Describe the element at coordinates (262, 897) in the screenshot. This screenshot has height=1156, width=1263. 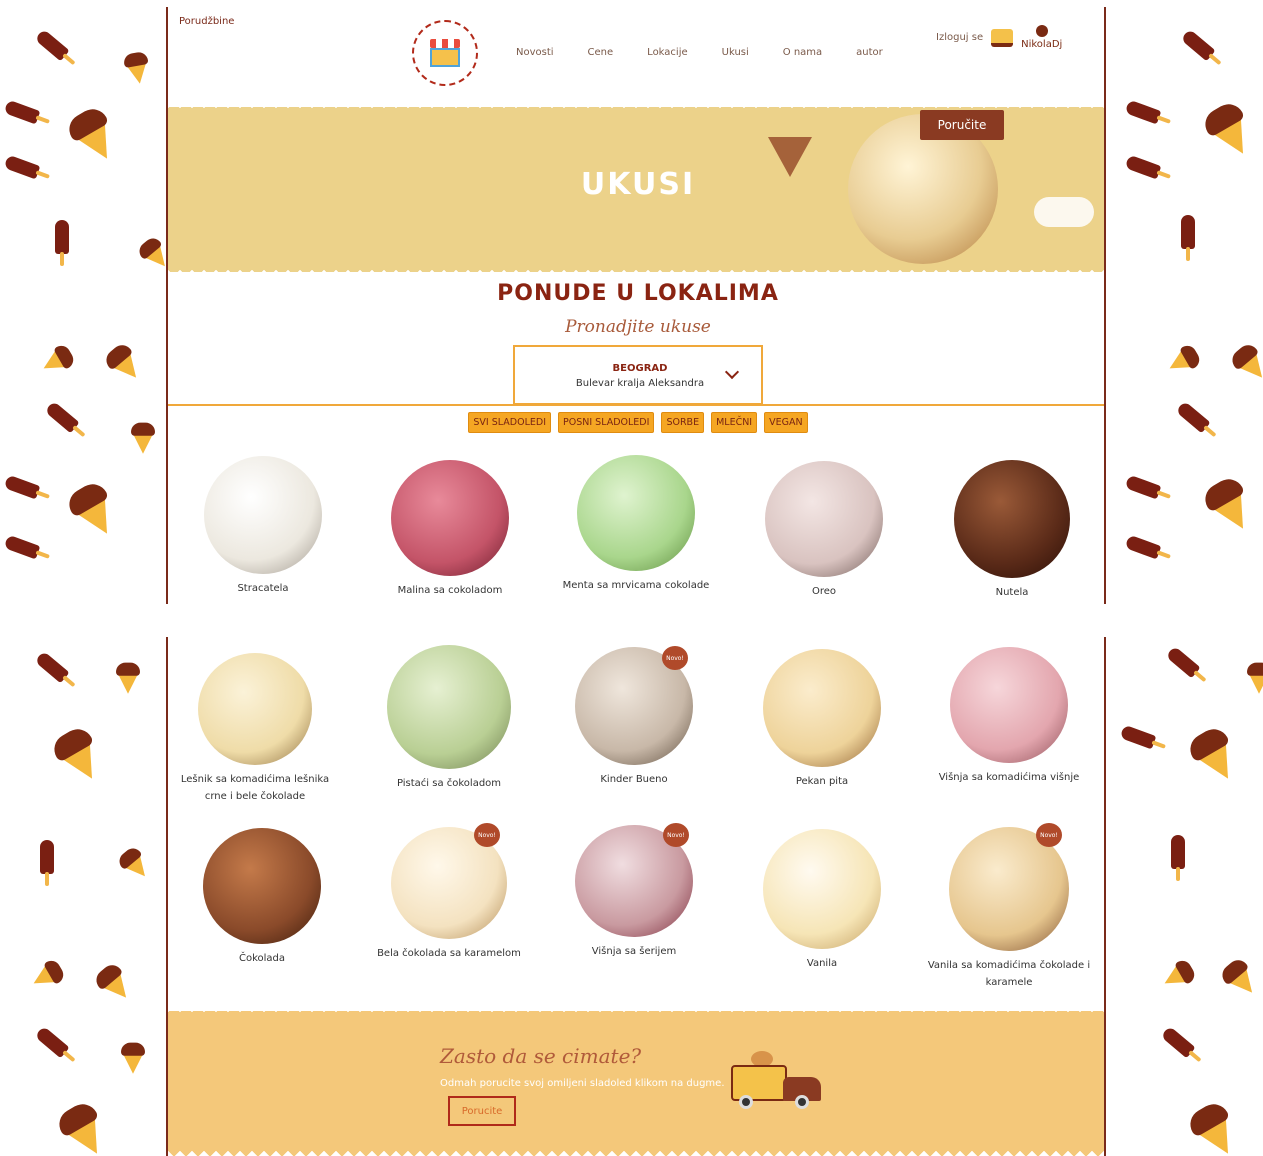
I see `flavor-card: Čokolada` at that location.